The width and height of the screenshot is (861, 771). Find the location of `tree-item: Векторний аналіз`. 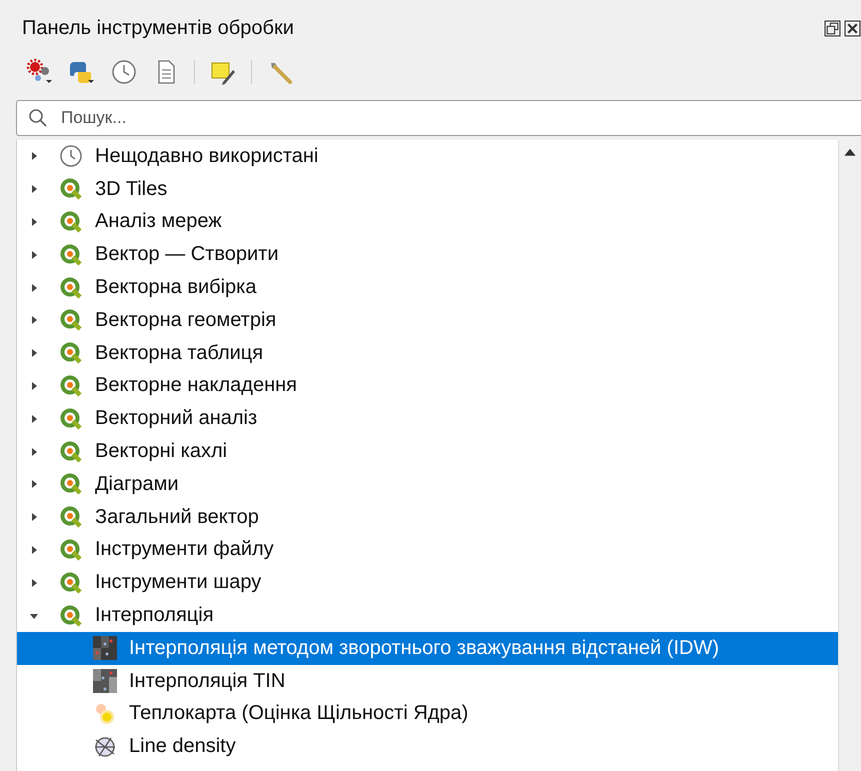

tree-item: Векторний аналіз is located at coordinates (427, 419).